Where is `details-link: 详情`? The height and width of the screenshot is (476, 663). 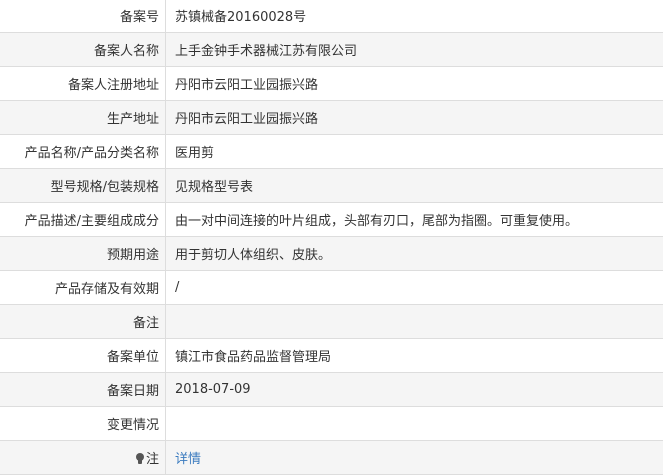
details-link: 详情 is located at coordinates (188, 459).